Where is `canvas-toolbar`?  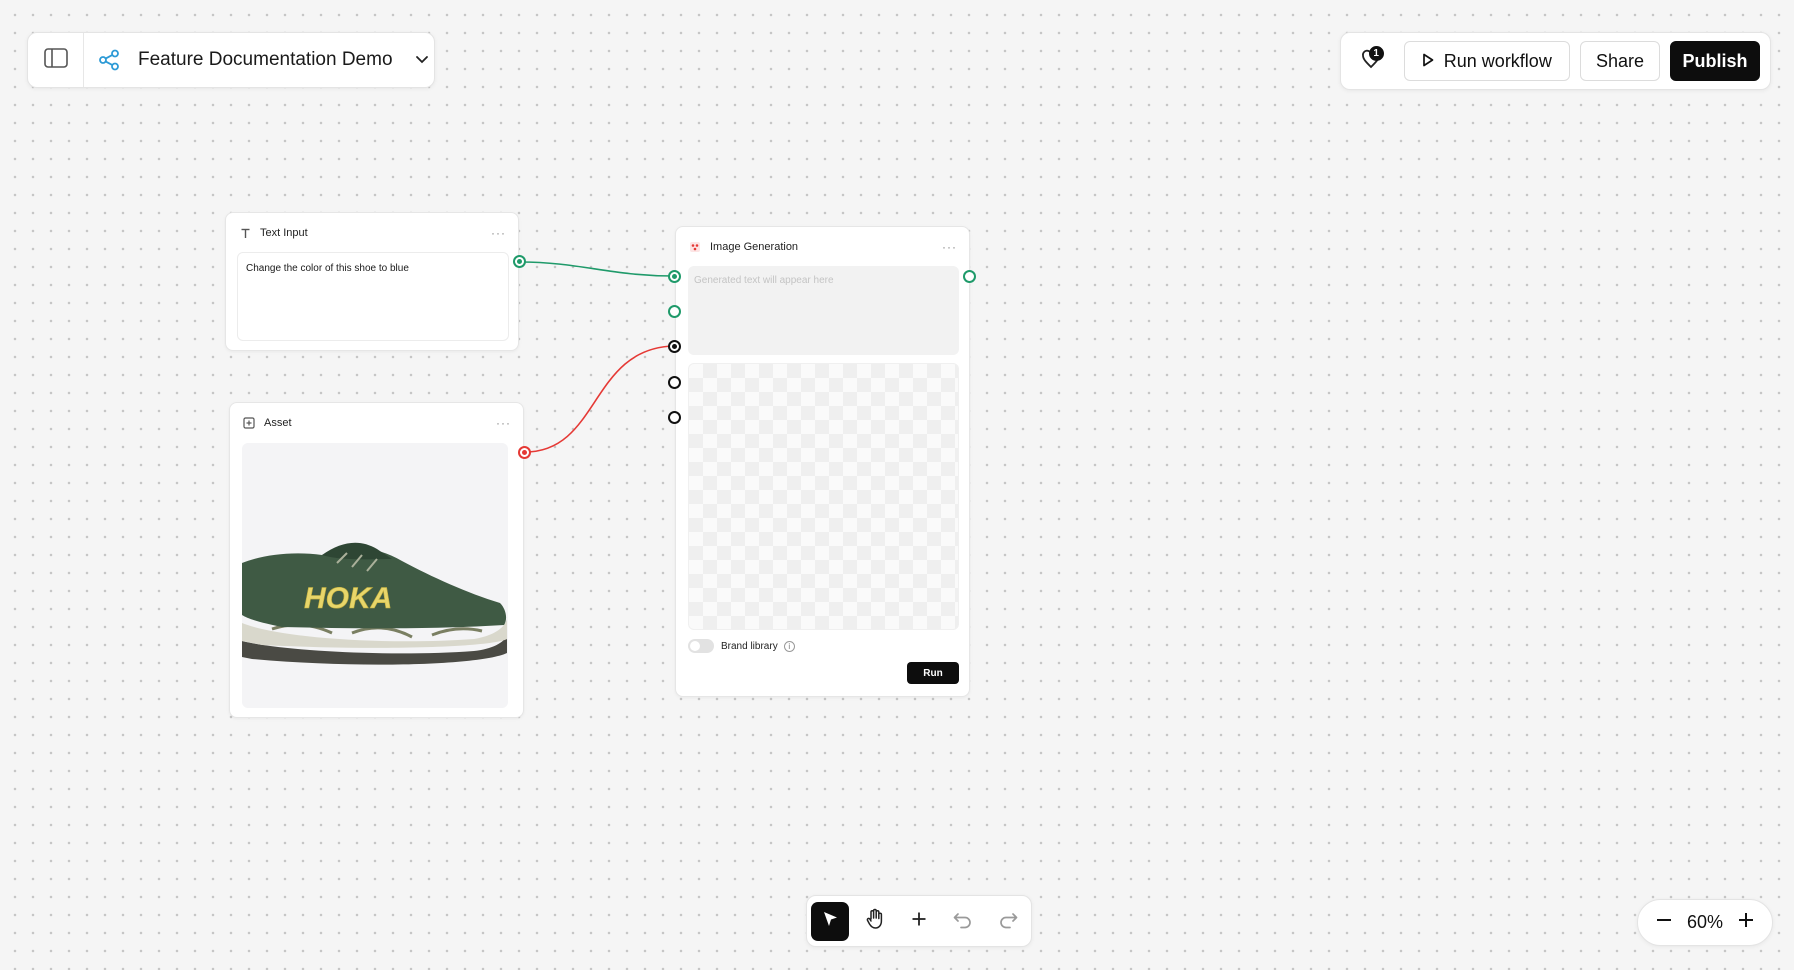 canvas-toolbar is located at coordinates (919, 921).